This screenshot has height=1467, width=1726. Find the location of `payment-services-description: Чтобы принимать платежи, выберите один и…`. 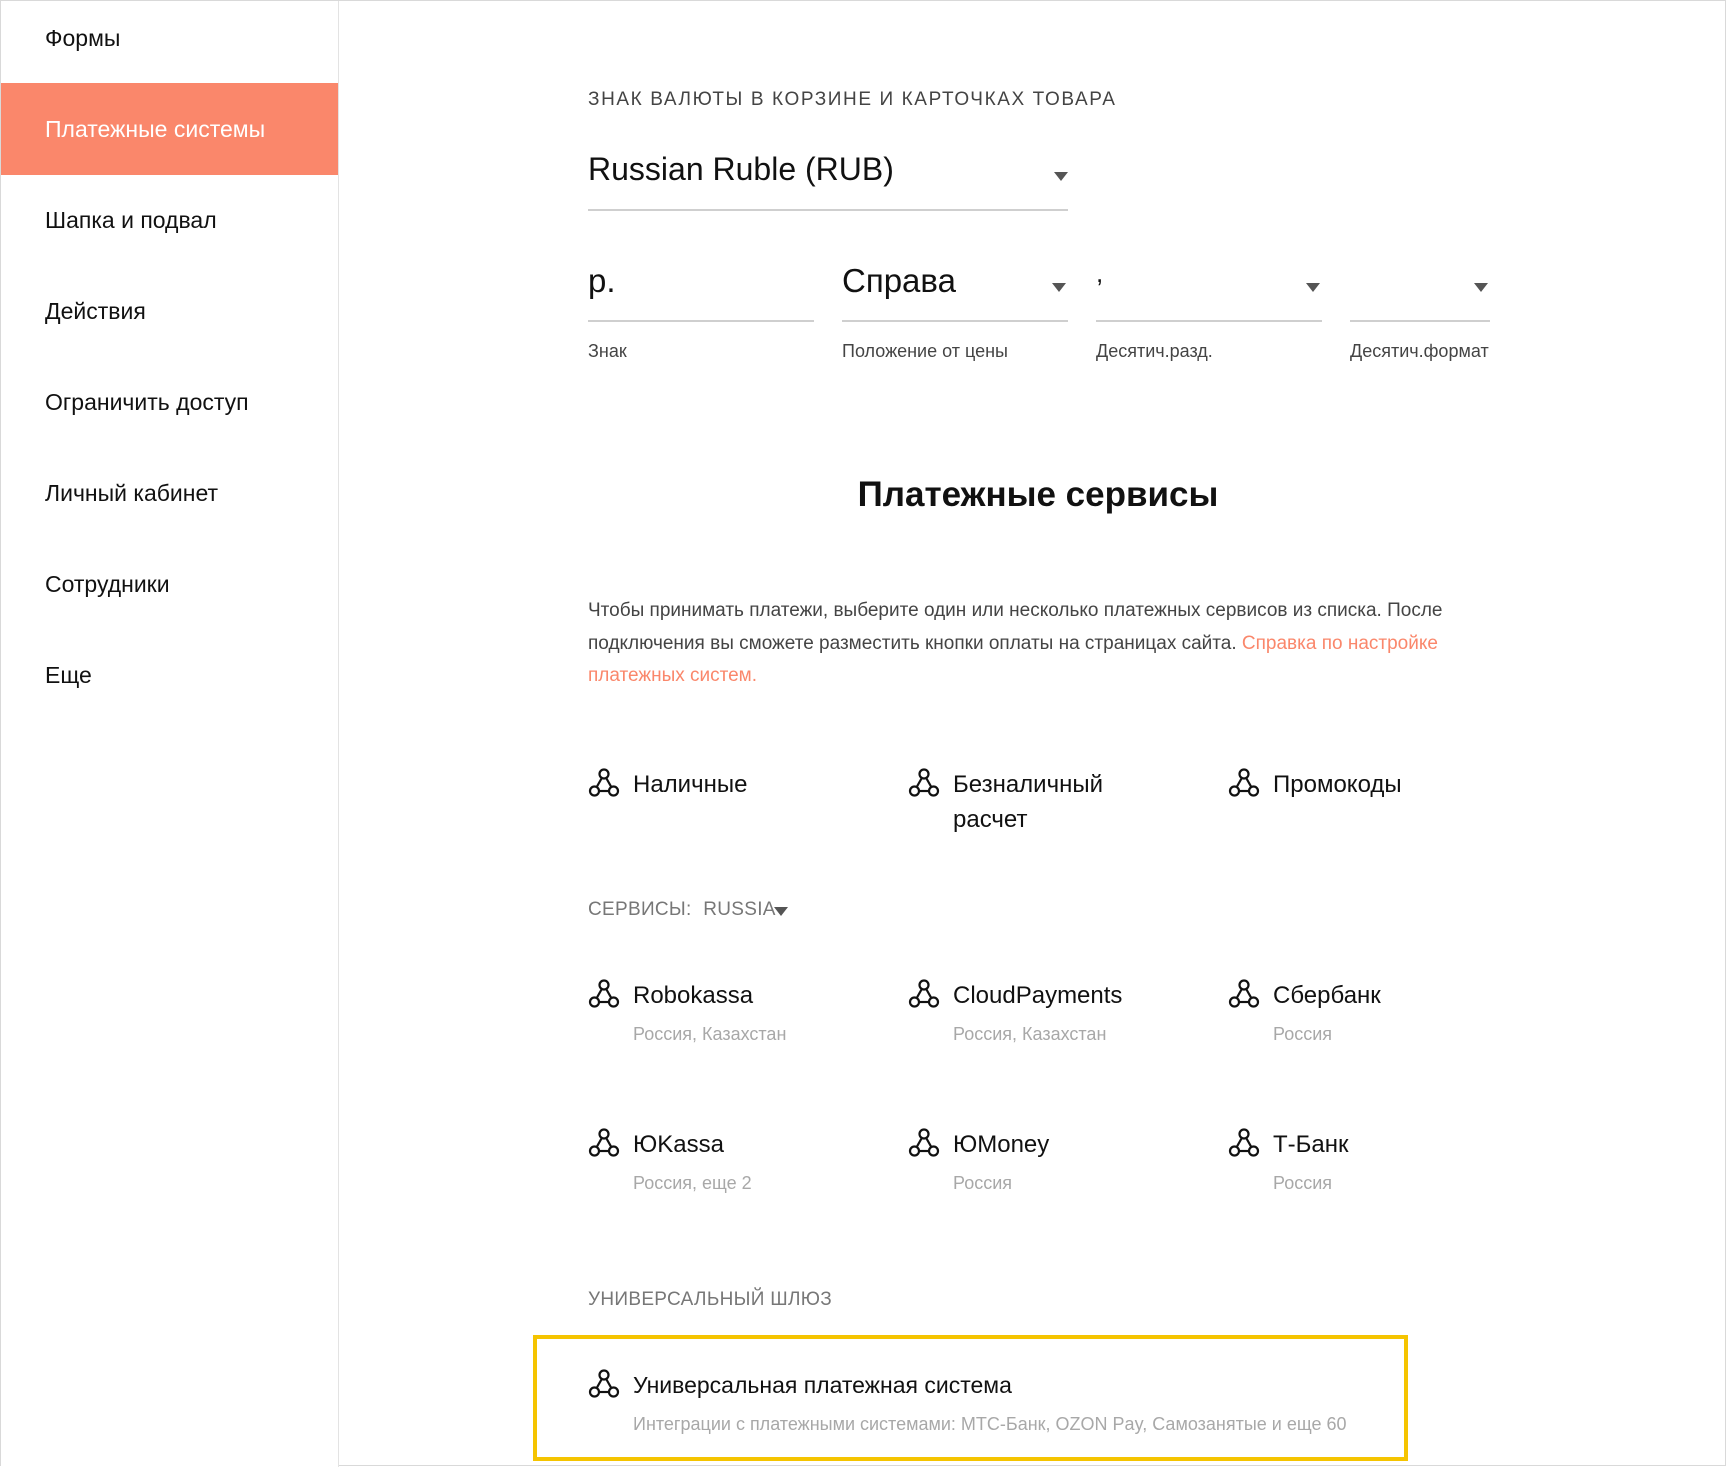

payment-services-description: Чтобы принимать платежи, выберите один и… is located at coordinates (1038, 644).